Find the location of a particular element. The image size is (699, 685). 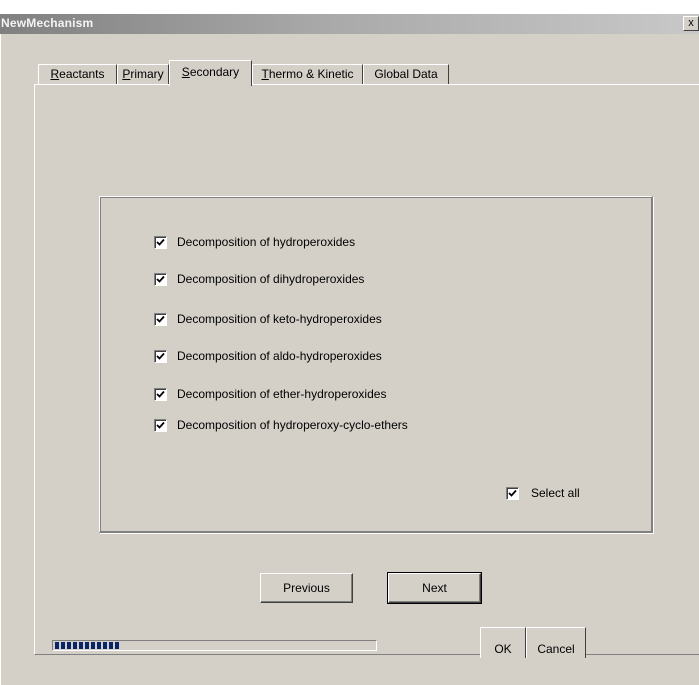

option-label: Decomposition of aldo-hydroperoxides is located at coordinates (279, 356).